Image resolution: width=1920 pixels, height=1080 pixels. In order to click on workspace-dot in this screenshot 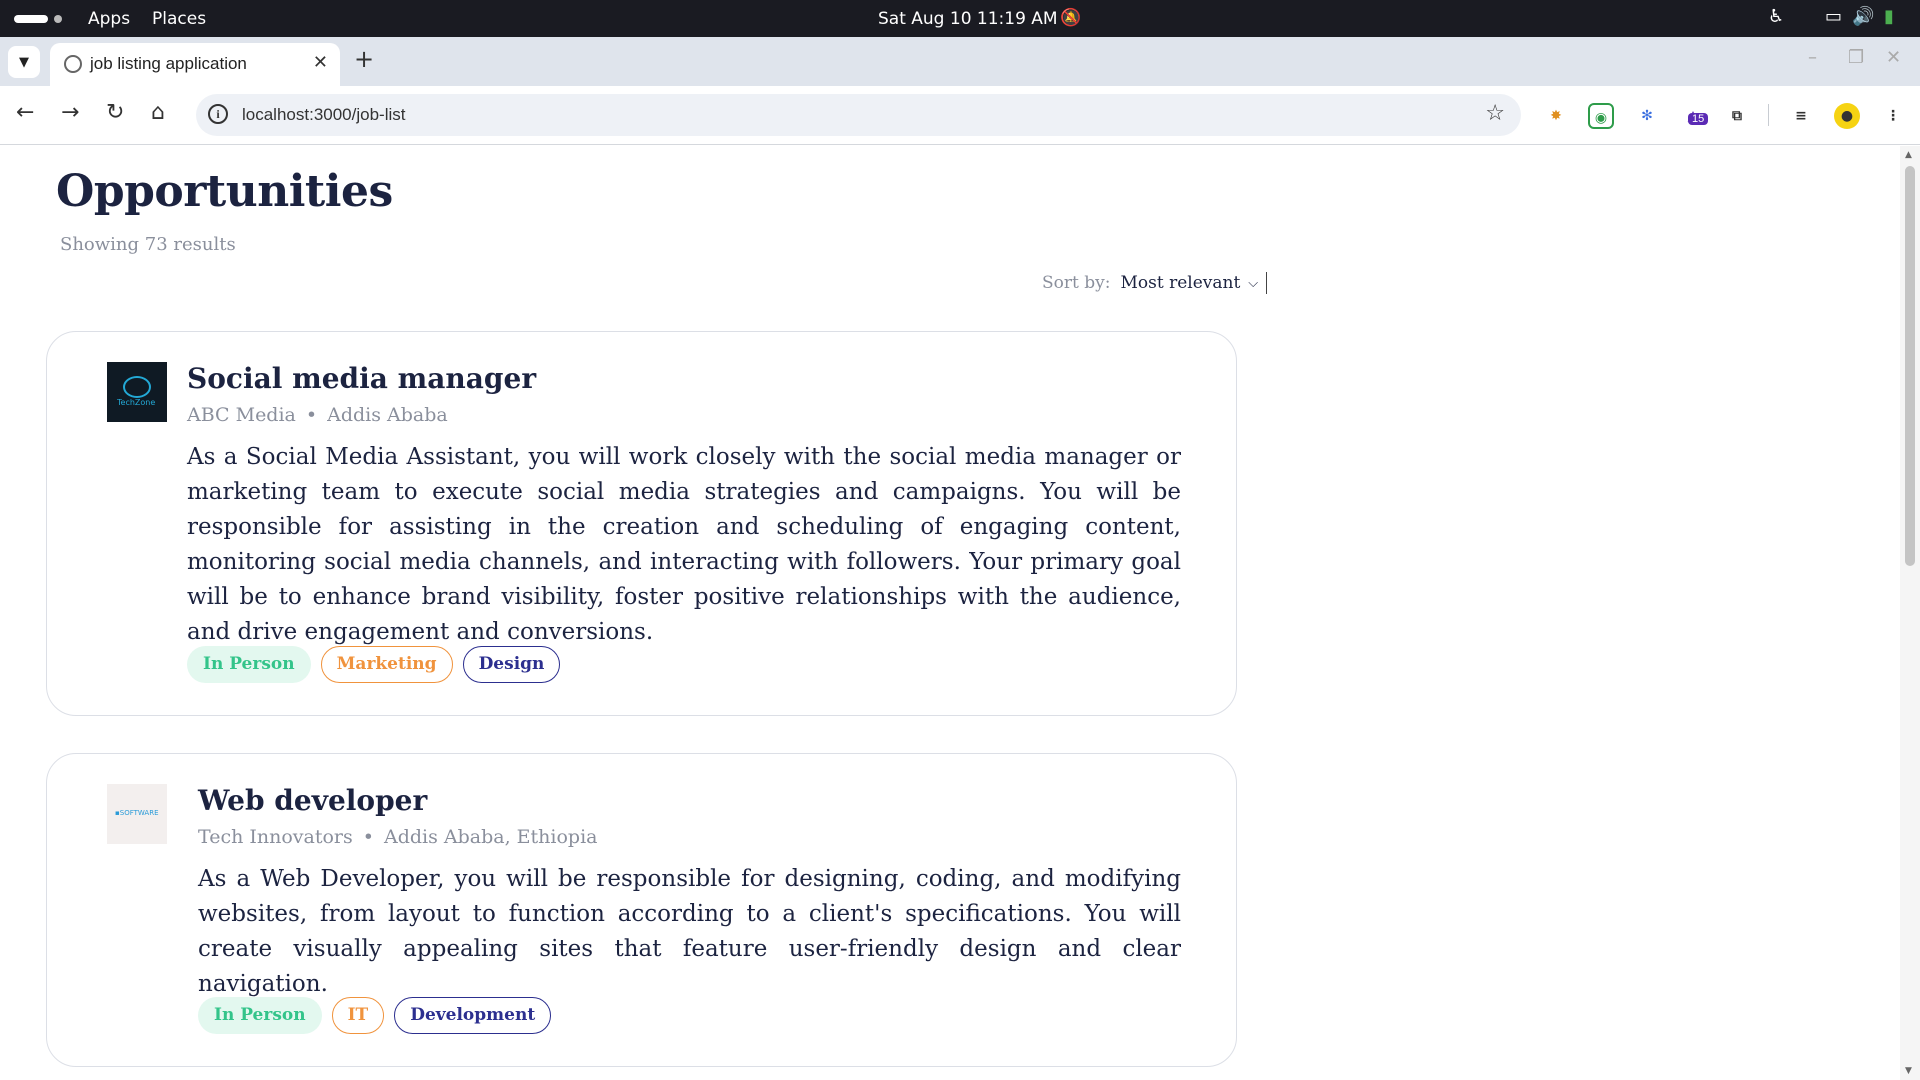, I will do `click(58, 19)`.